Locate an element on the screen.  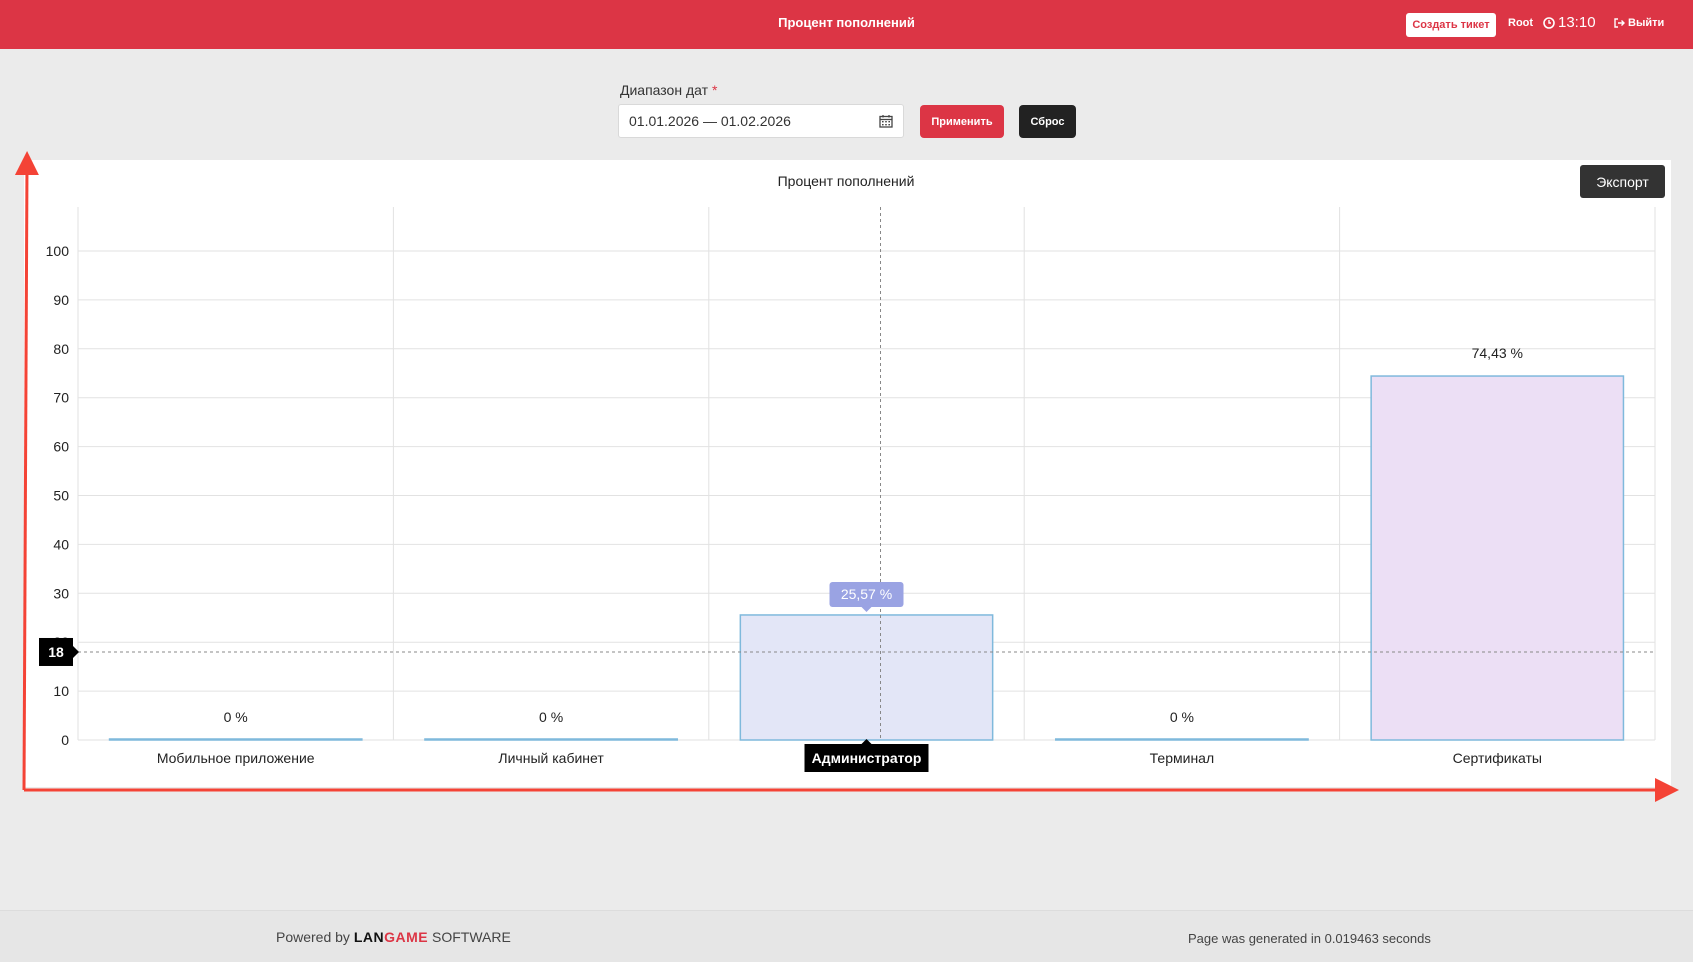
chart-title: Процент пополнений is located at coordinates (846, 181).